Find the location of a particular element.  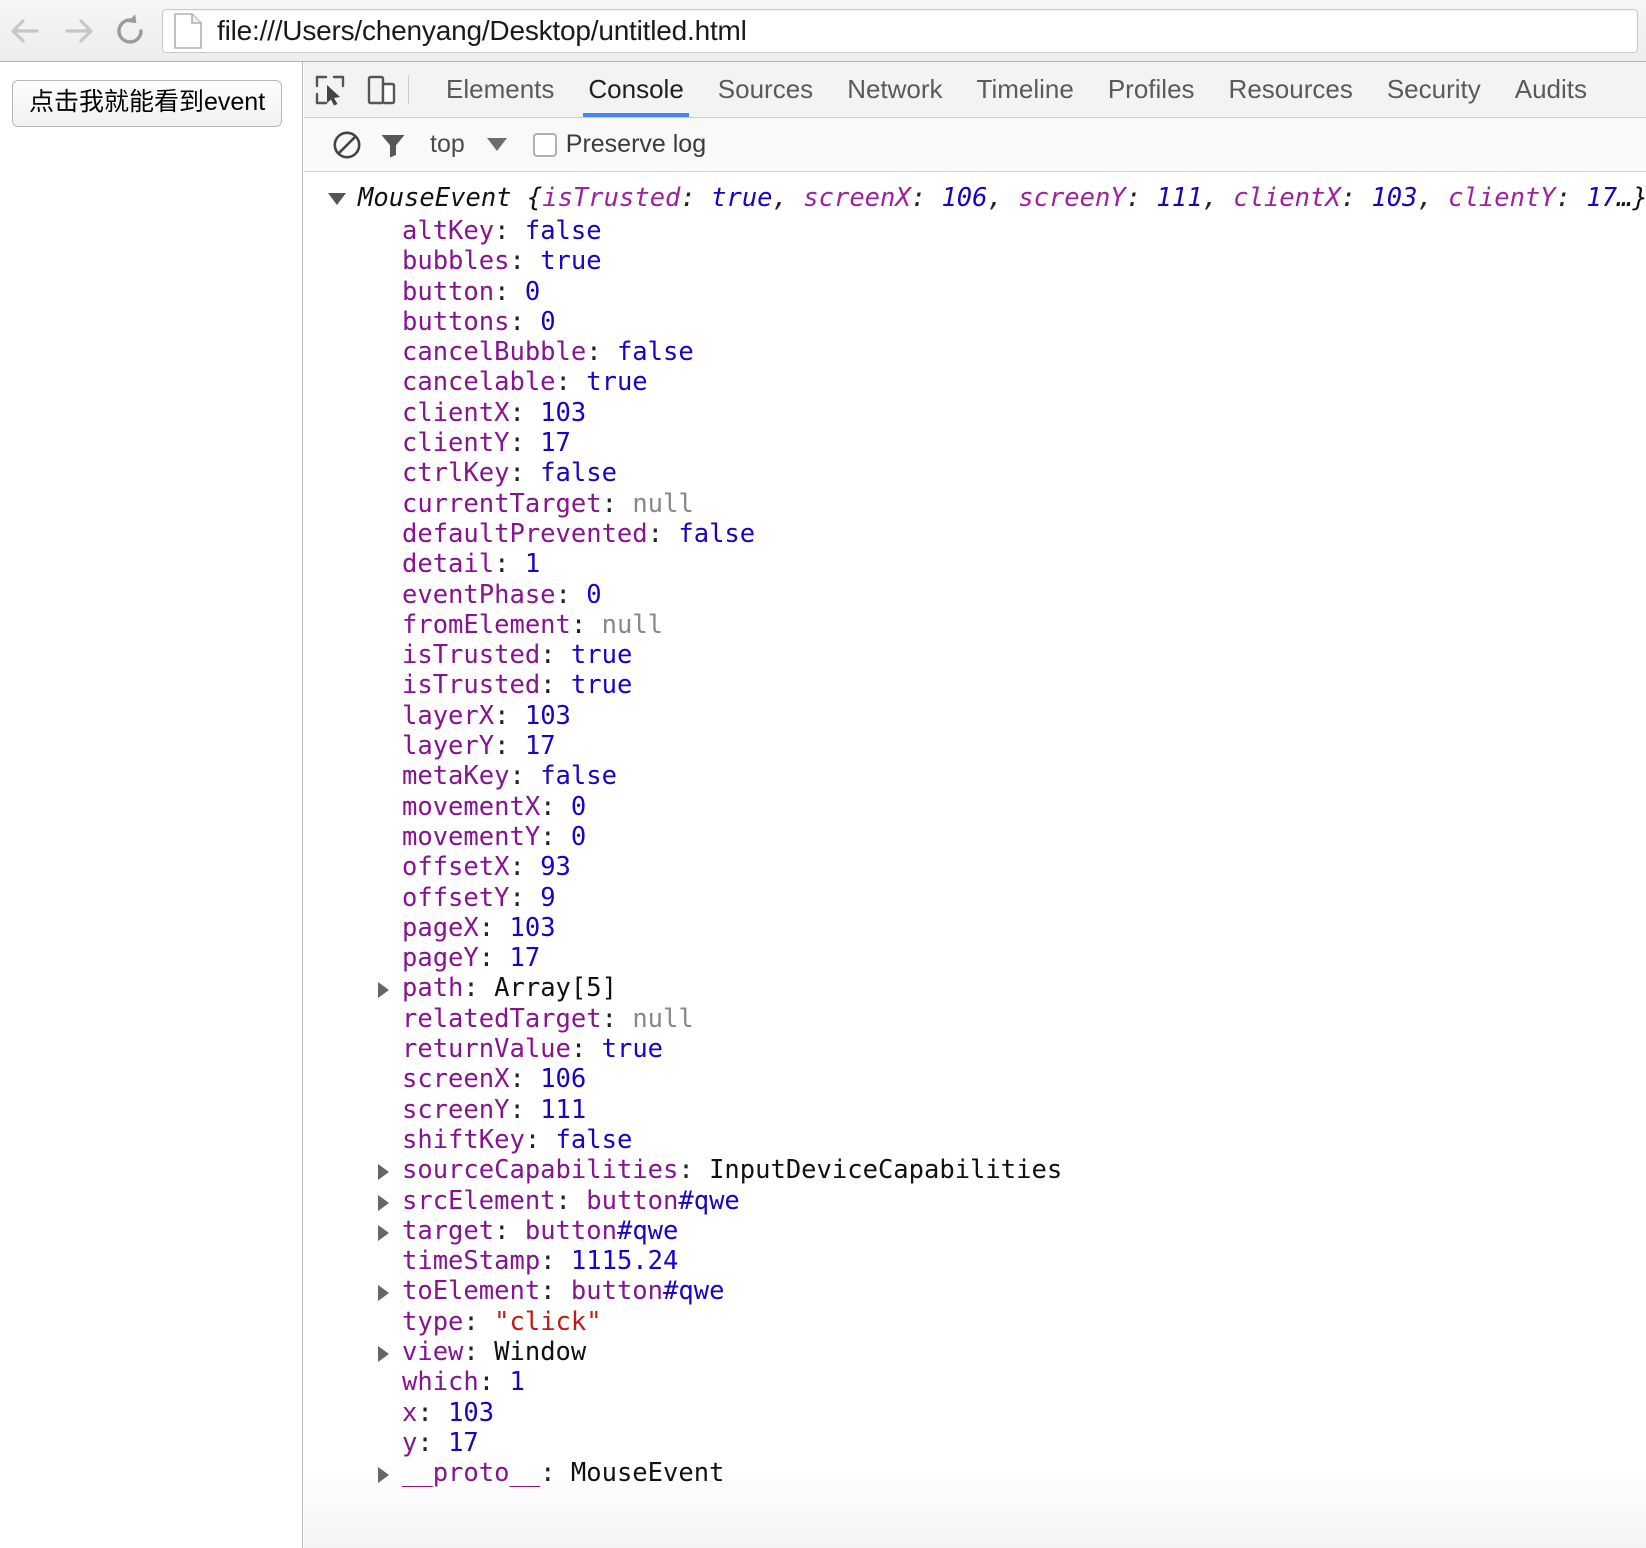

console-property-row: shiftKey: false is located at coordinates (975, 1140).